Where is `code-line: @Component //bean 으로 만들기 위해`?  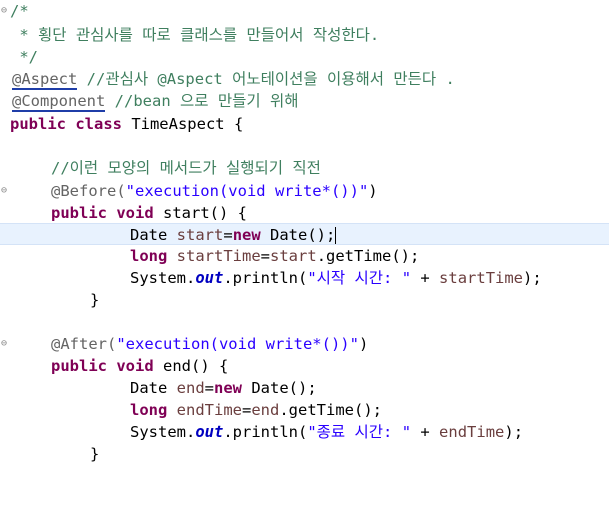 code-line: @Component //bean 으로 만들기 위해 is located at coordinates (304, 101).